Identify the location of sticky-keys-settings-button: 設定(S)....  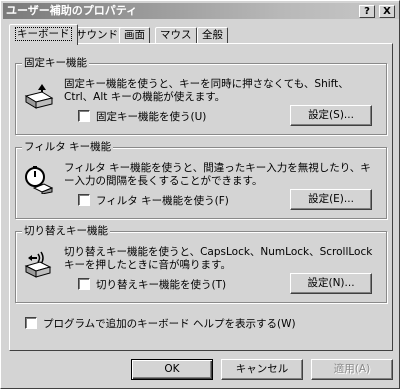
(331, 115).